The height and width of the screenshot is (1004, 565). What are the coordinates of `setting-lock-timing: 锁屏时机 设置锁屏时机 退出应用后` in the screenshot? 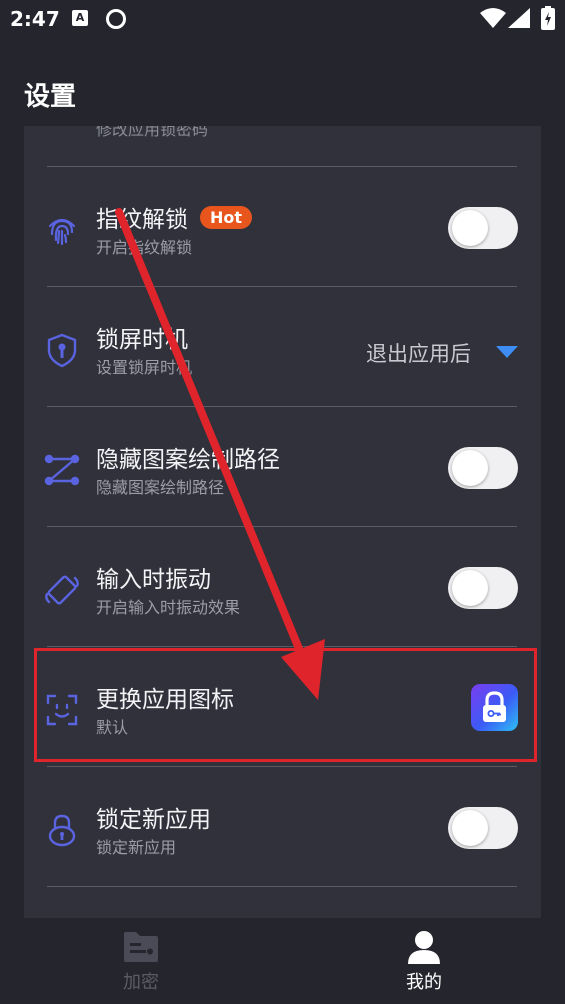 It's located at (282, 346).